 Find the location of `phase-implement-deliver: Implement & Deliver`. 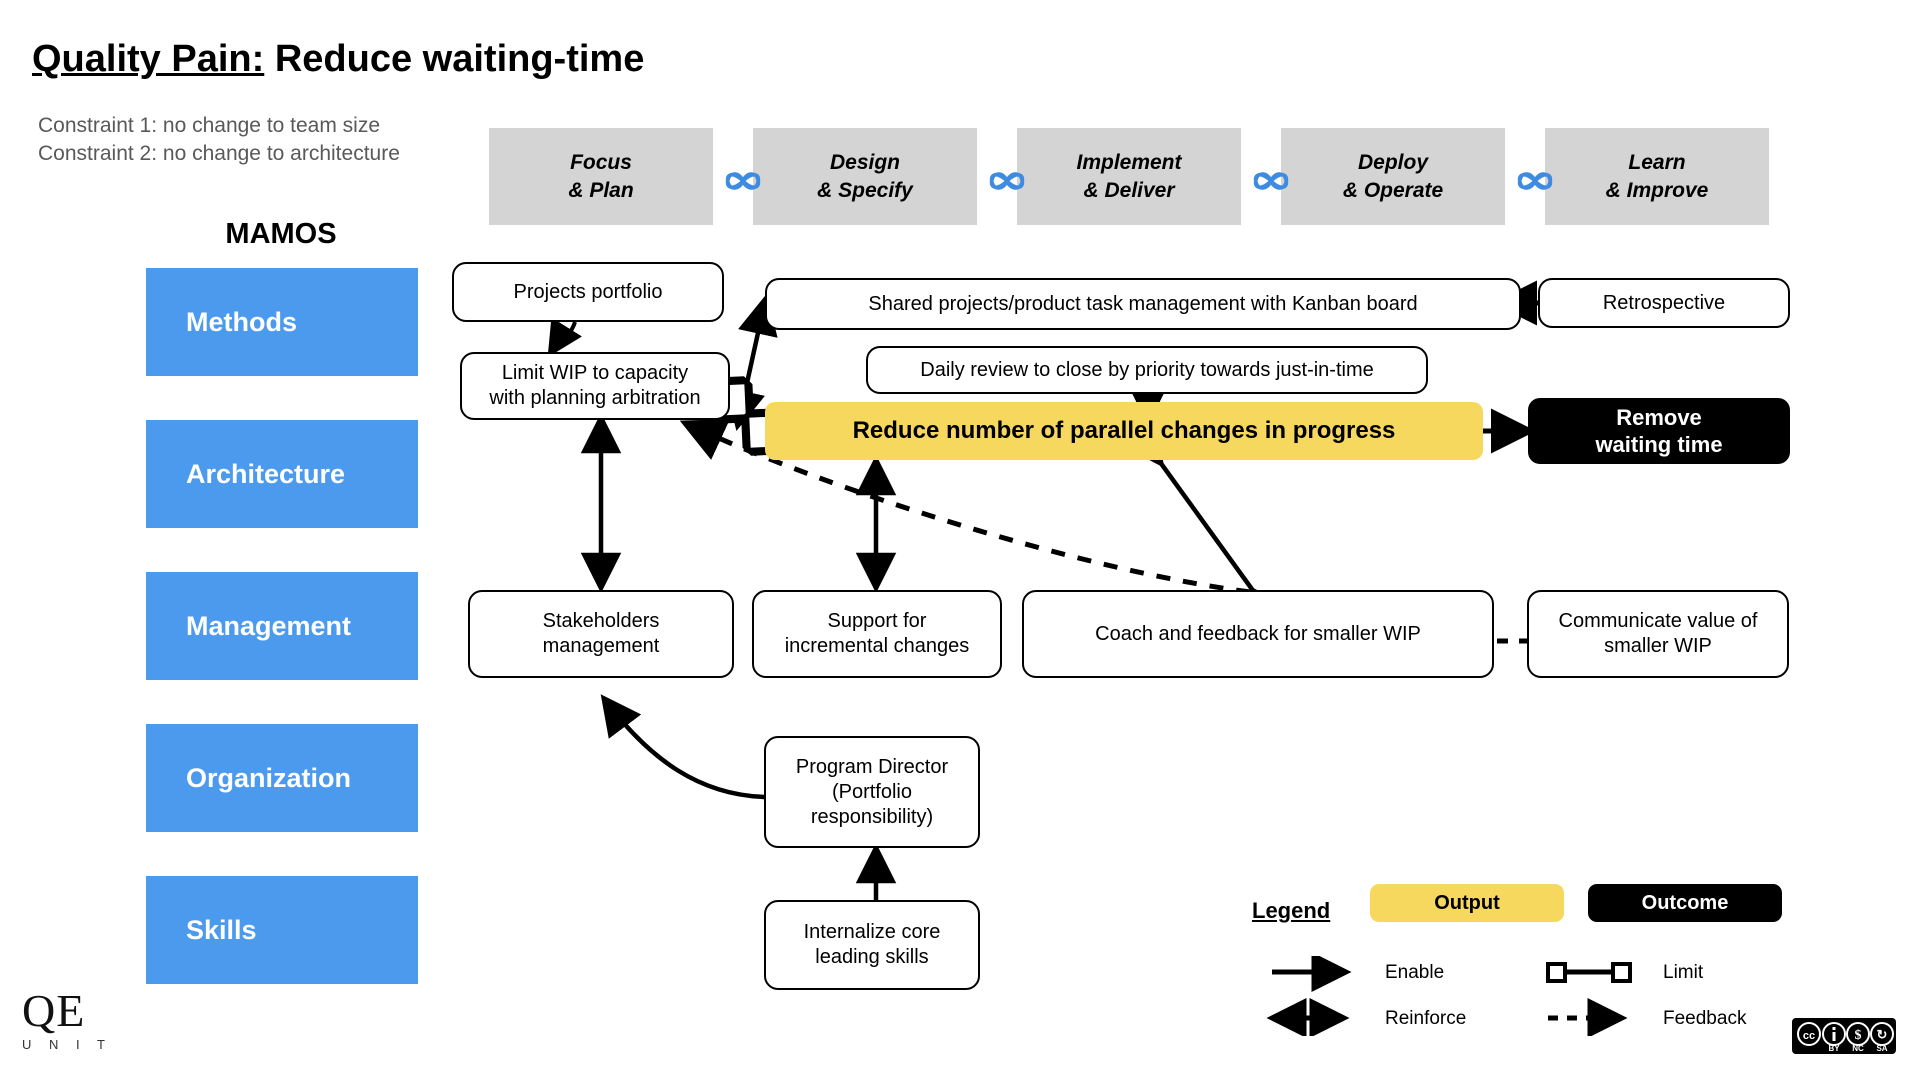

phase-implement-deliver: Implement & Deliver is located at coordinates (1129, 176).